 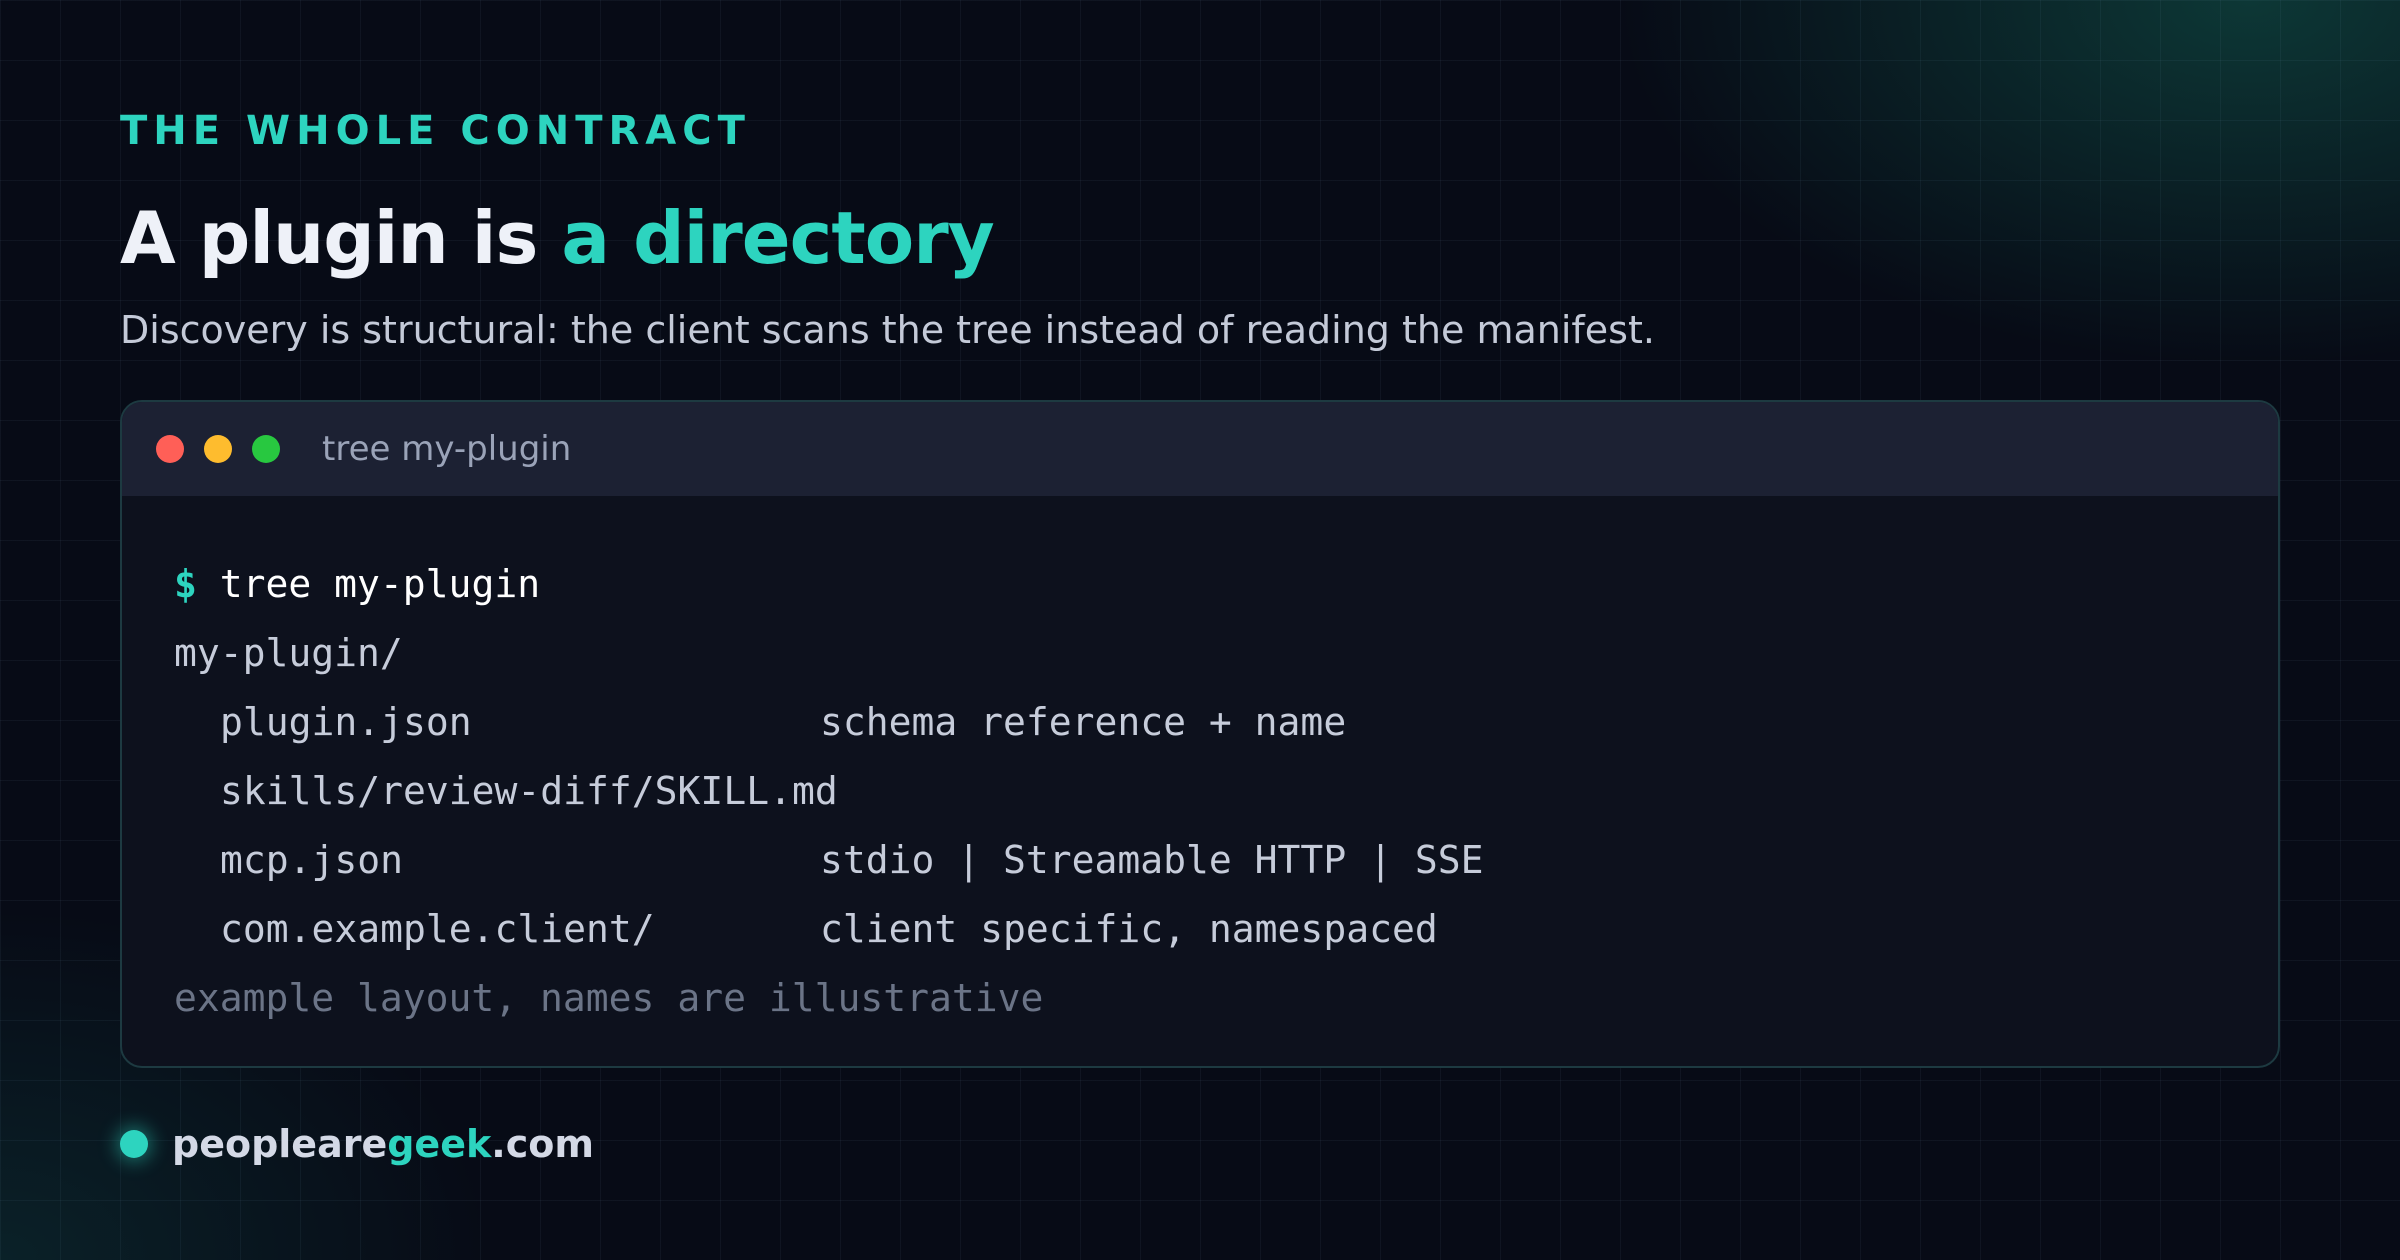 What do you see at coordinates (437, 929) in the screenshot?
I see `tree-entry-path: com.example.client/` at bounding box center [437, 929].